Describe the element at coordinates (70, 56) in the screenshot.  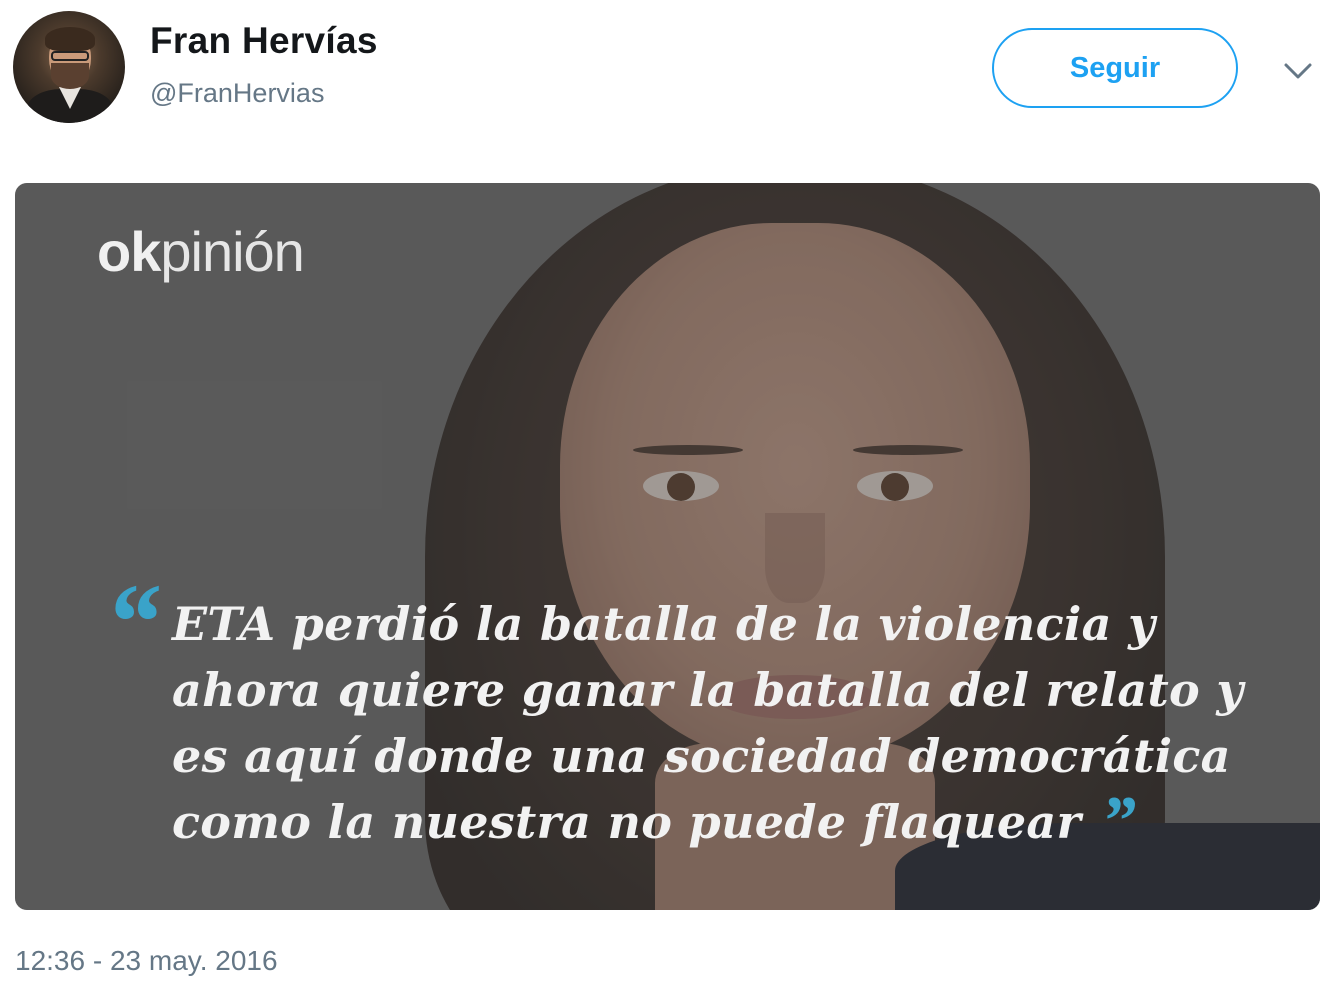
I see `avatar-glasses` at that location.